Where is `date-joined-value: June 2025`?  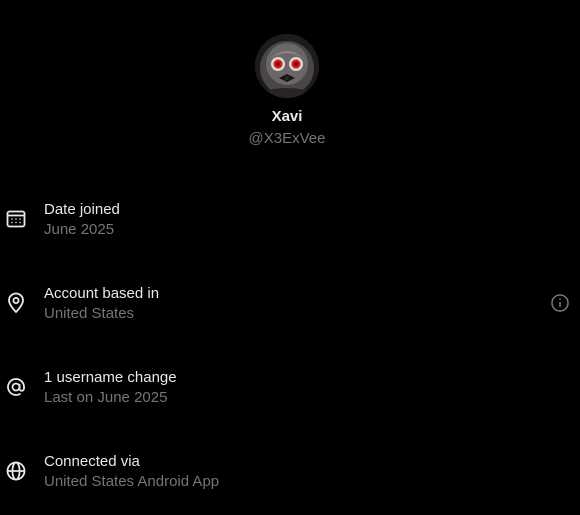 date-joined-value: June 2025 is located at coordinates (79, 229).